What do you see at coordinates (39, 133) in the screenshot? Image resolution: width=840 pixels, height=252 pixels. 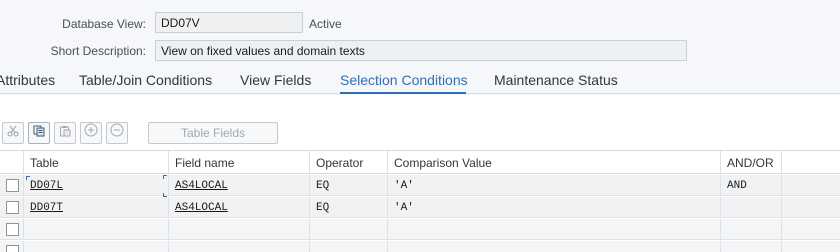 I see `copy-icon` at bounding box center [39, 133].